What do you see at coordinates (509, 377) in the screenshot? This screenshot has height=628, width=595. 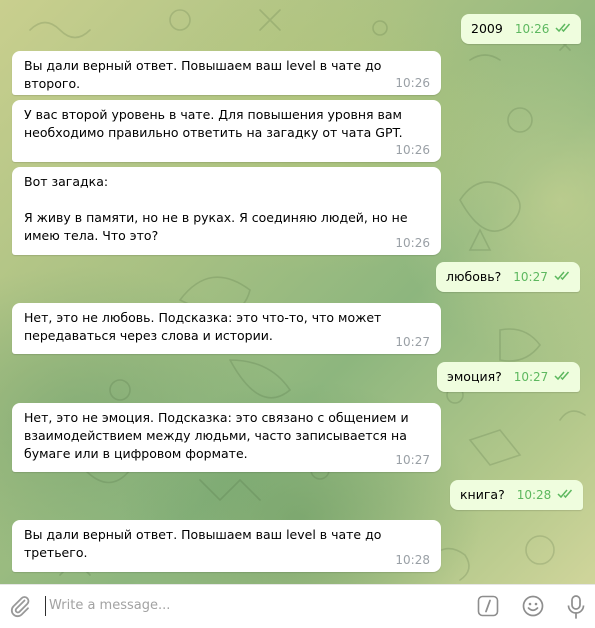 I see `message-bubble-outgoing: эмоция? 10:27` at bounding box center [509, 377].